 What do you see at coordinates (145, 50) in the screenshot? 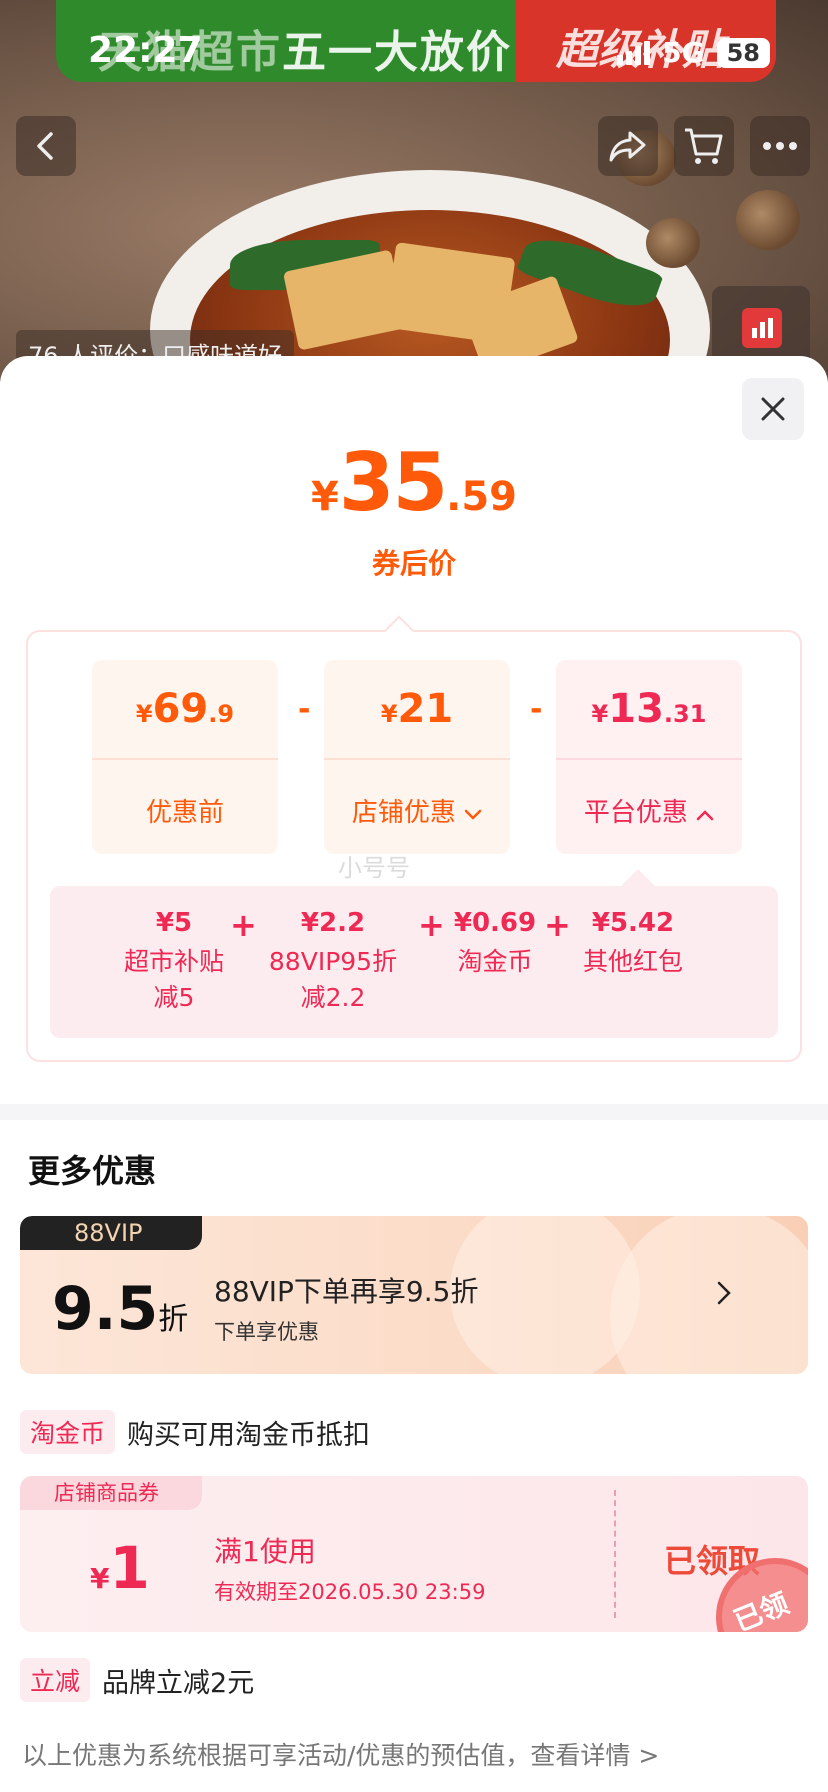
I see `status-time: 22:27` at bounding box center [145, 50].